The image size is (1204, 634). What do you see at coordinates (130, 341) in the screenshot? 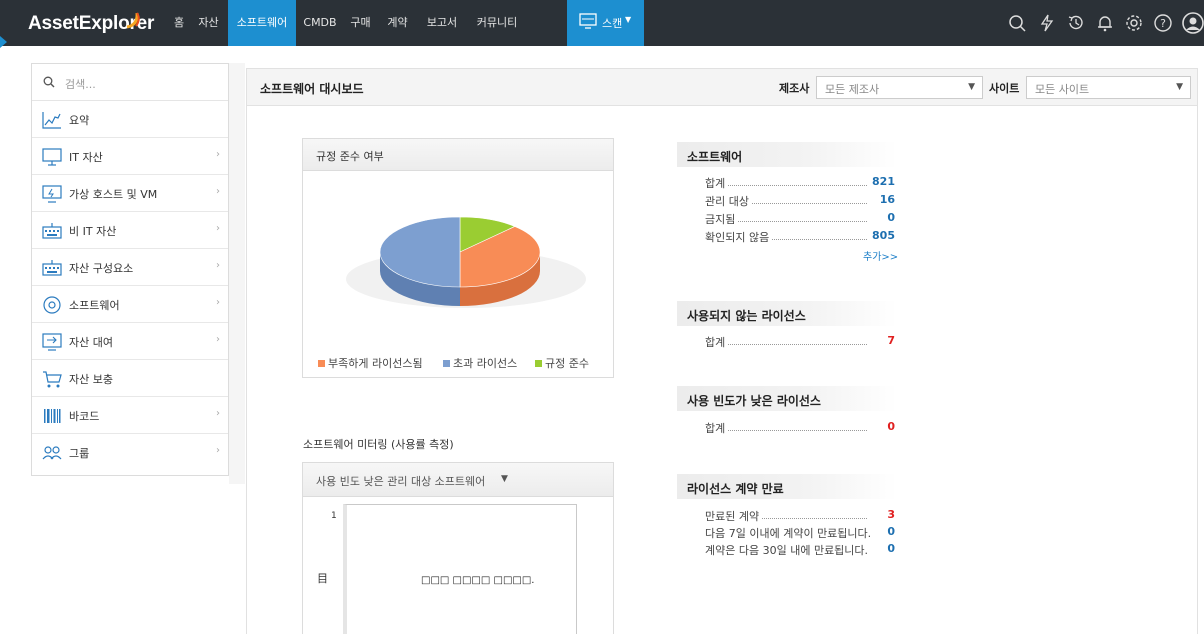
I see `sidebar-item-asset-loan: 자산 대여 ›` at bounding box center [130, 341].